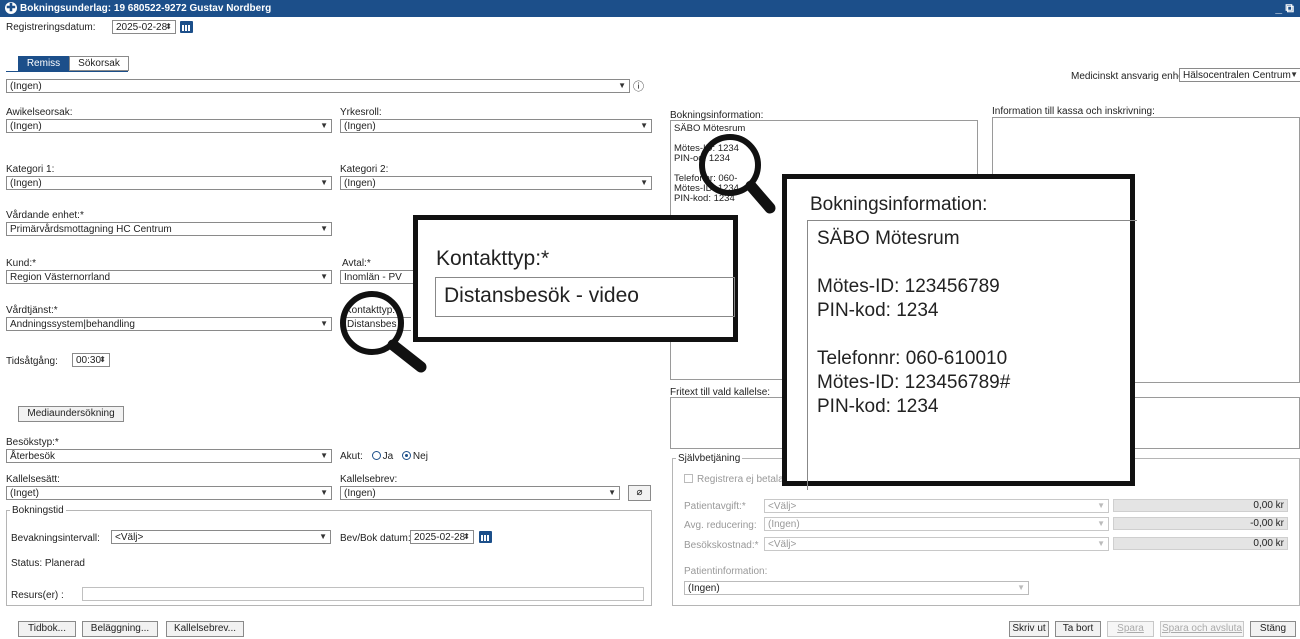  Describe the element at coordinates (1202, 629) in the screenshot. I see `spara-och-avsluta-button: Spara och avsluta` at that location.